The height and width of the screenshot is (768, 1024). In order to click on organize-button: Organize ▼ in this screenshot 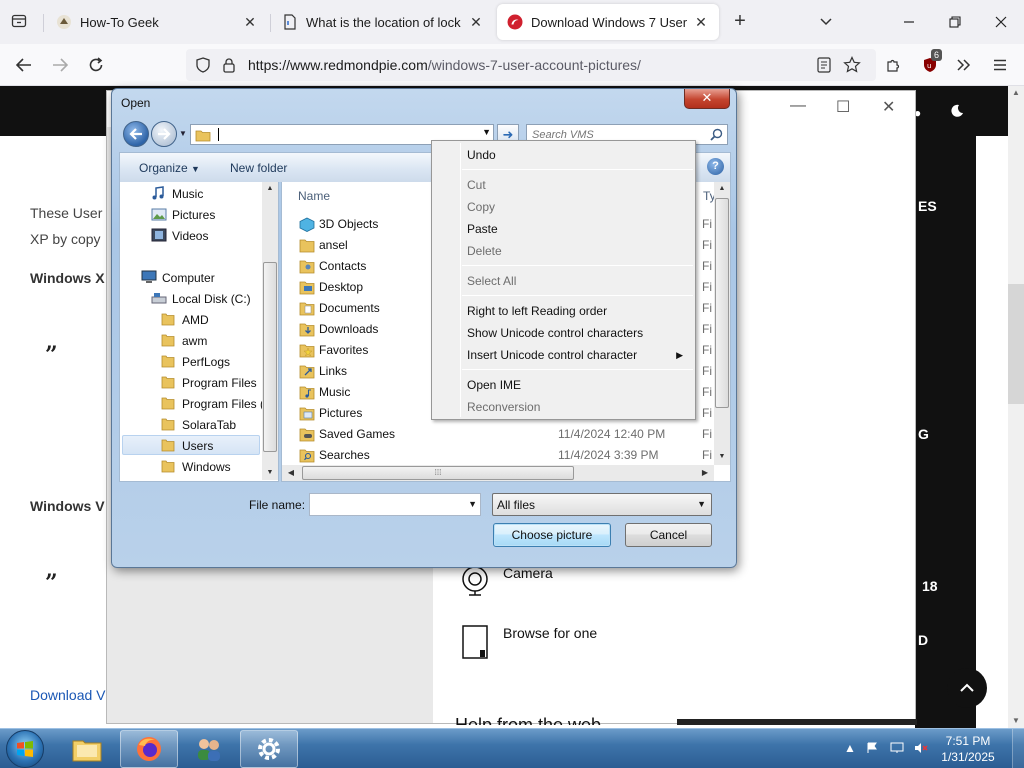, I will do `click(169, 168)`.